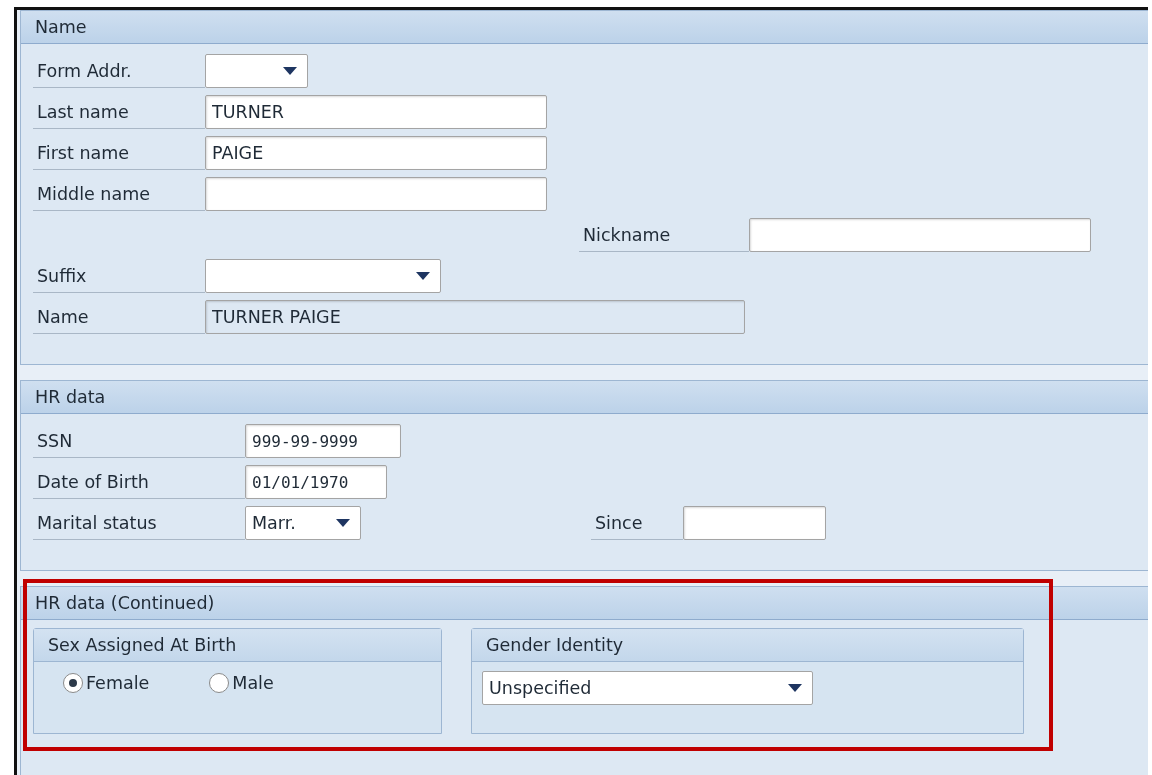 This screenshot has width=1152, height=775. What do you see at coordinates (241, 683) in the screenshot?
I see `radio-option: Male` at bounding box center [241, 683].